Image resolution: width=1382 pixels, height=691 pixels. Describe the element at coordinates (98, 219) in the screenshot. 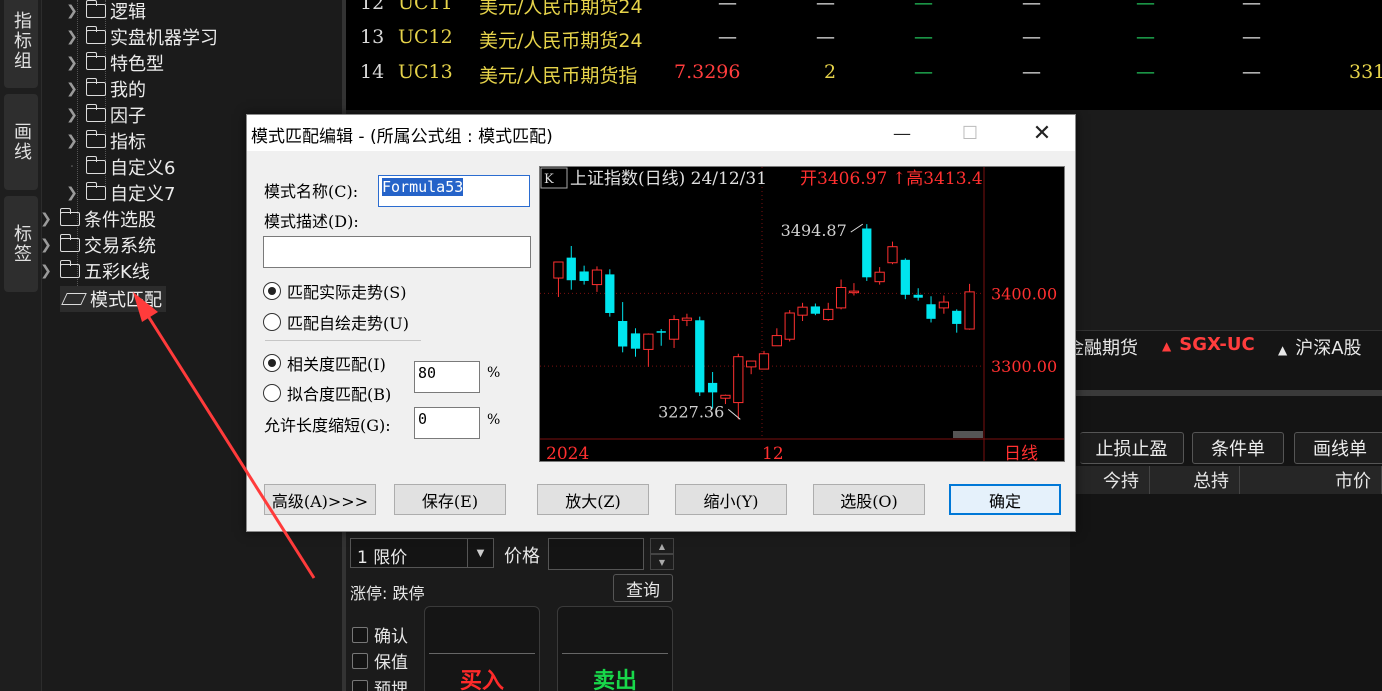

I see `tree-item-condition-pick: ❯ 条件选股` at that location.